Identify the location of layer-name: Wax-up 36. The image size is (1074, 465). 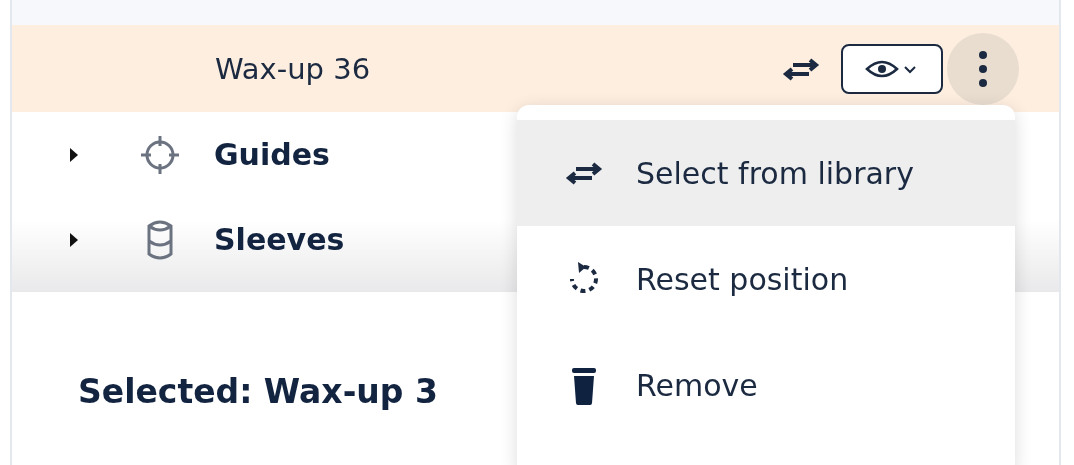
(293, 68).